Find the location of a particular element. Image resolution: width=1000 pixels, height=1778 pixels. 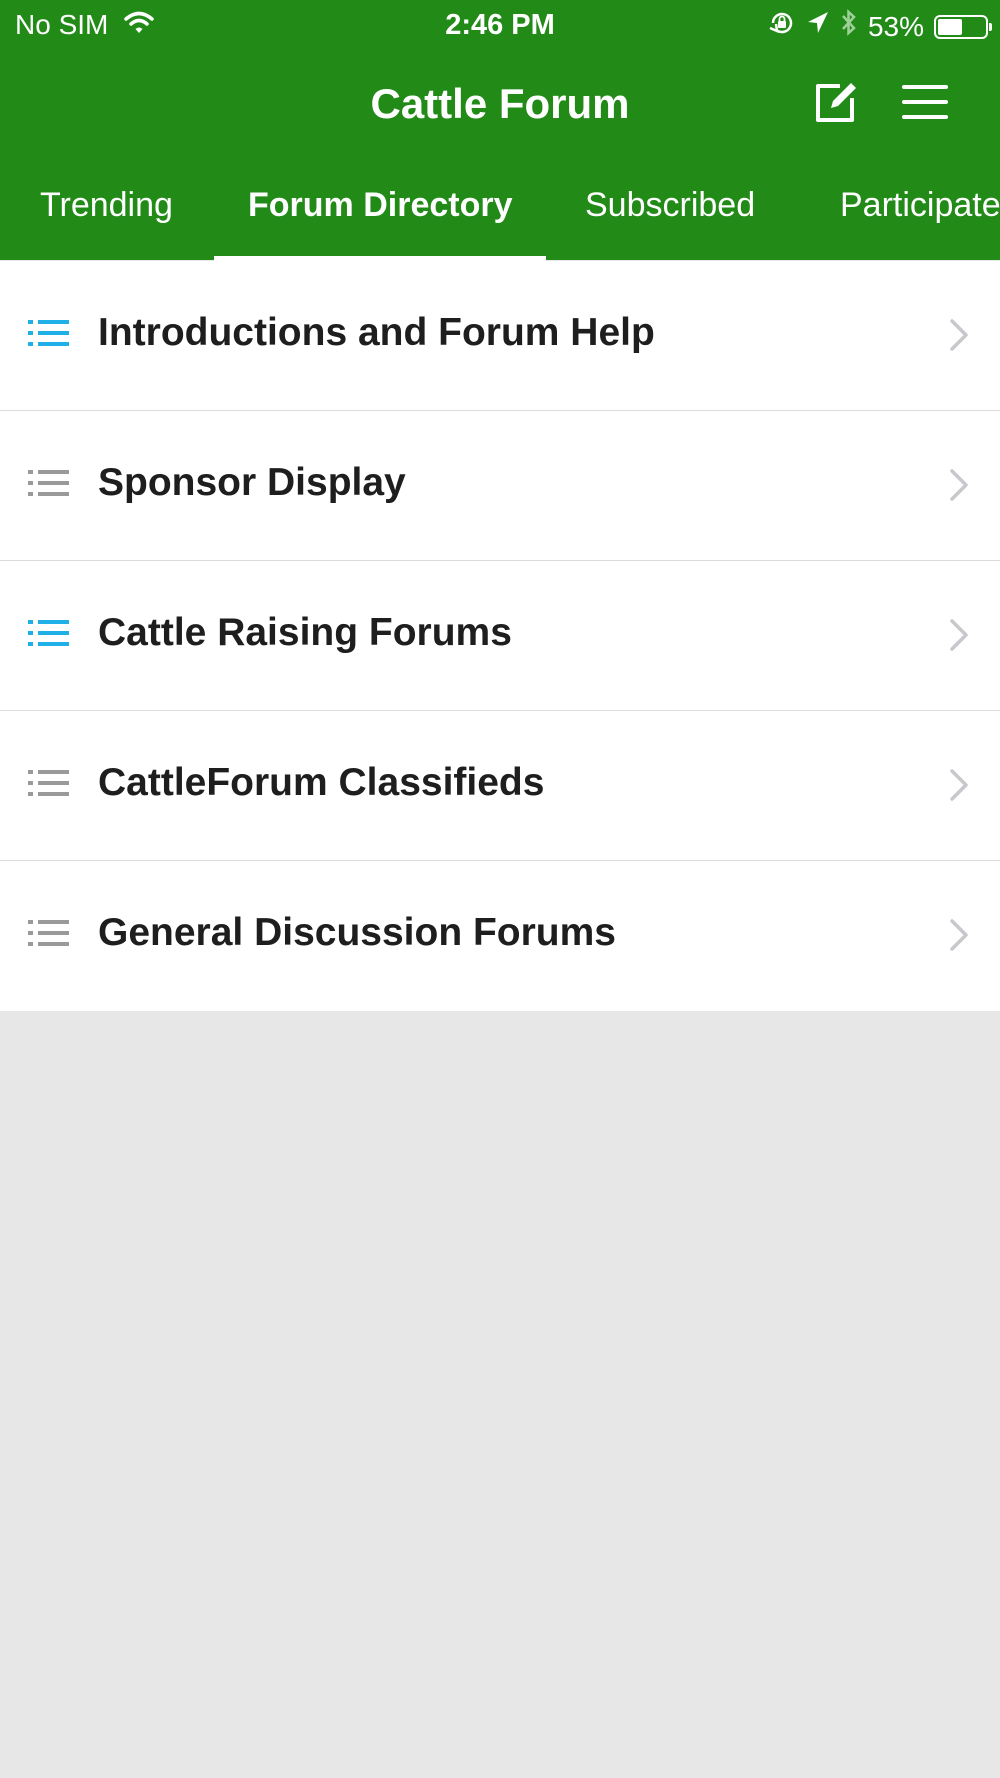

forum-label: CattleForum Classifieds is located at coordinates (321, 782).